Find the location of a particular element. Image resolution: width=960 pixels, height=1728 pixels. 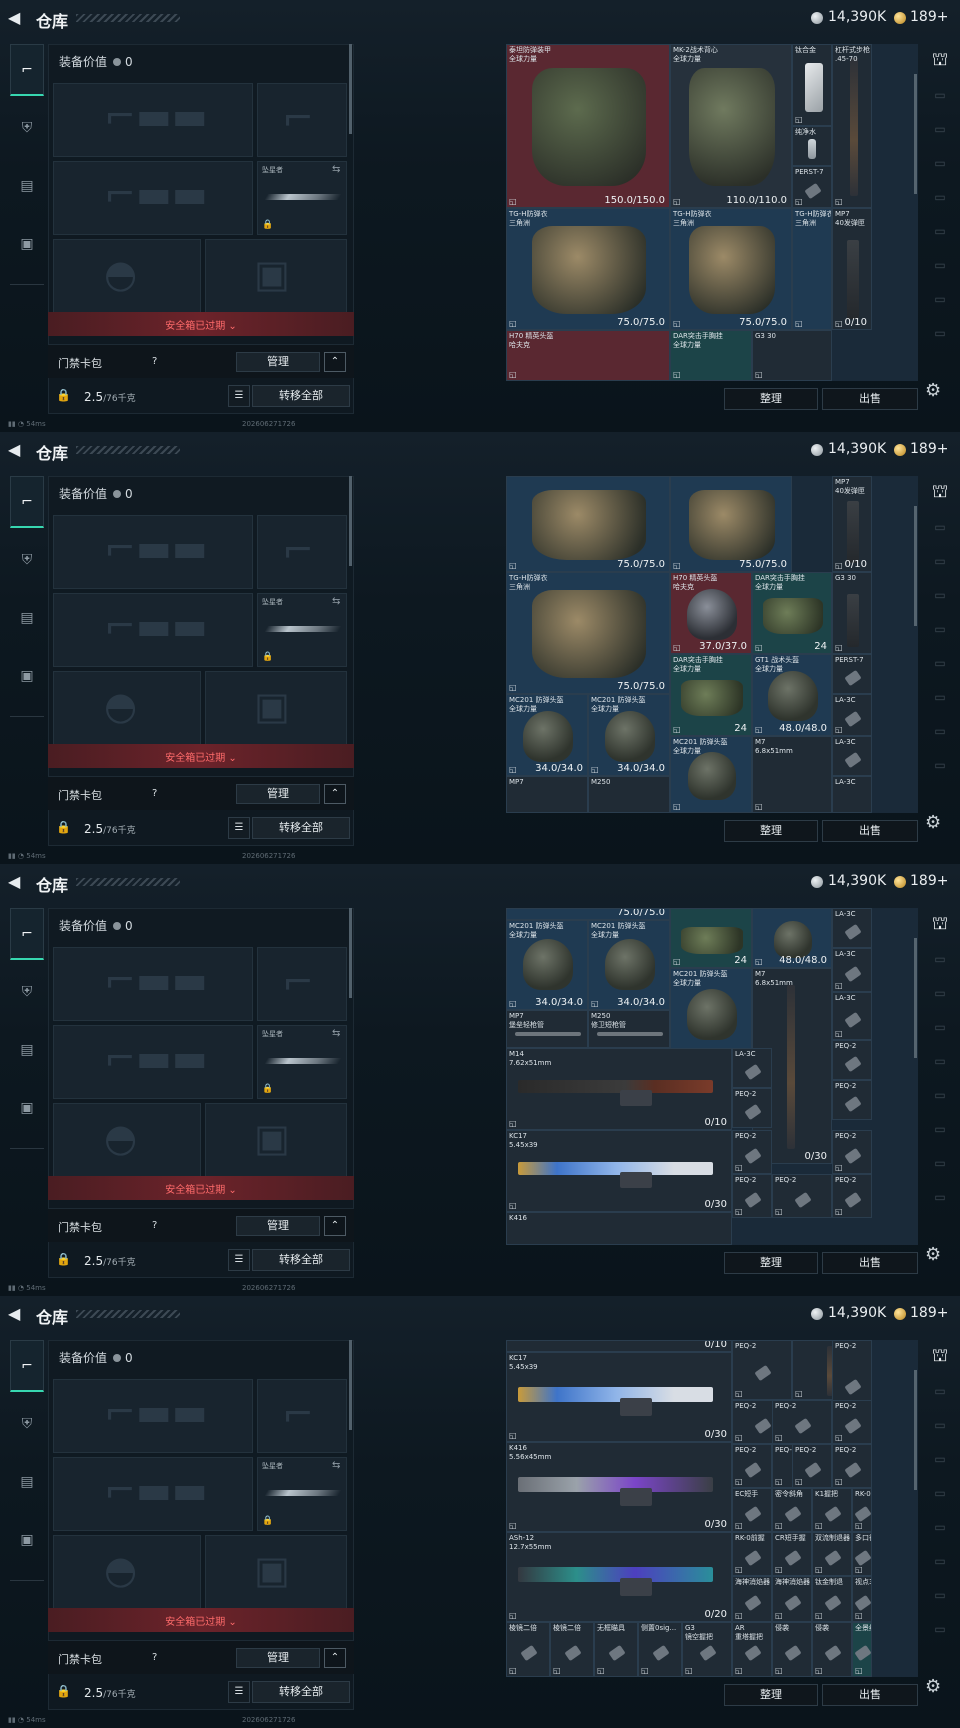

gold-balance: 189+ is located at coordinates (929, 17).